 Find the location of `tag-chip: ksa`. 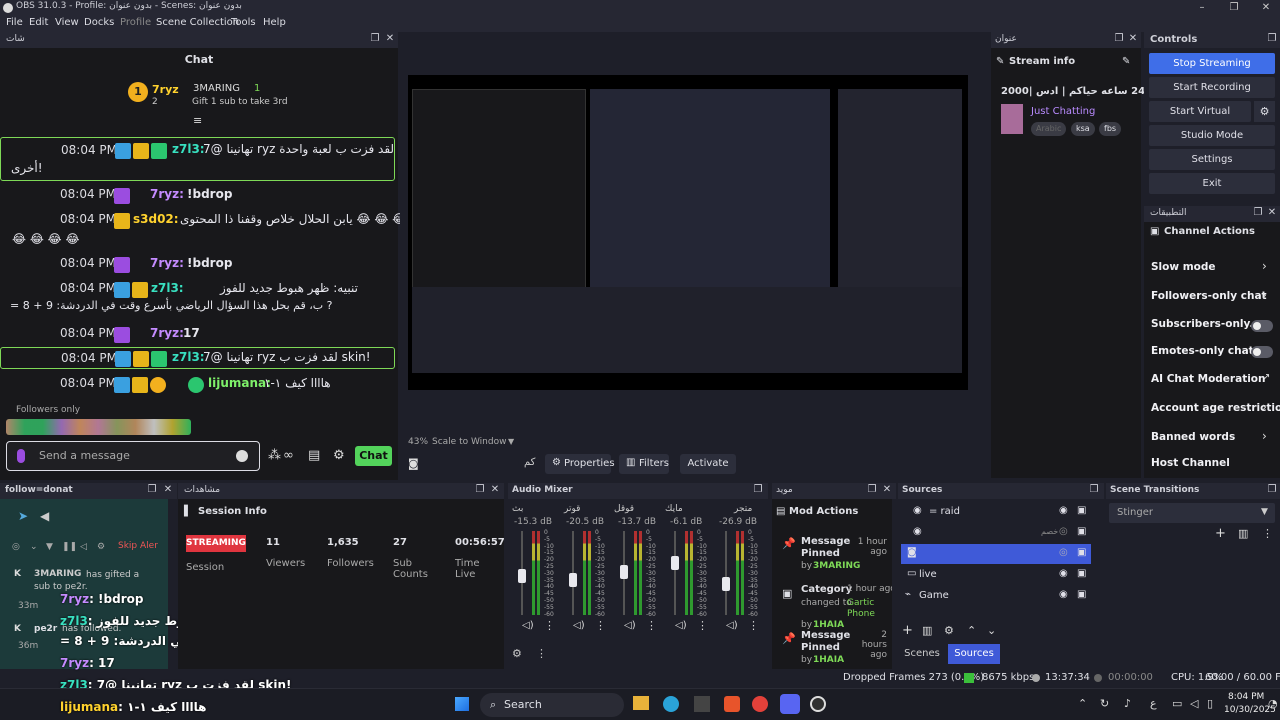

tag-chip: ksa is located at coordinates (1083, 129).